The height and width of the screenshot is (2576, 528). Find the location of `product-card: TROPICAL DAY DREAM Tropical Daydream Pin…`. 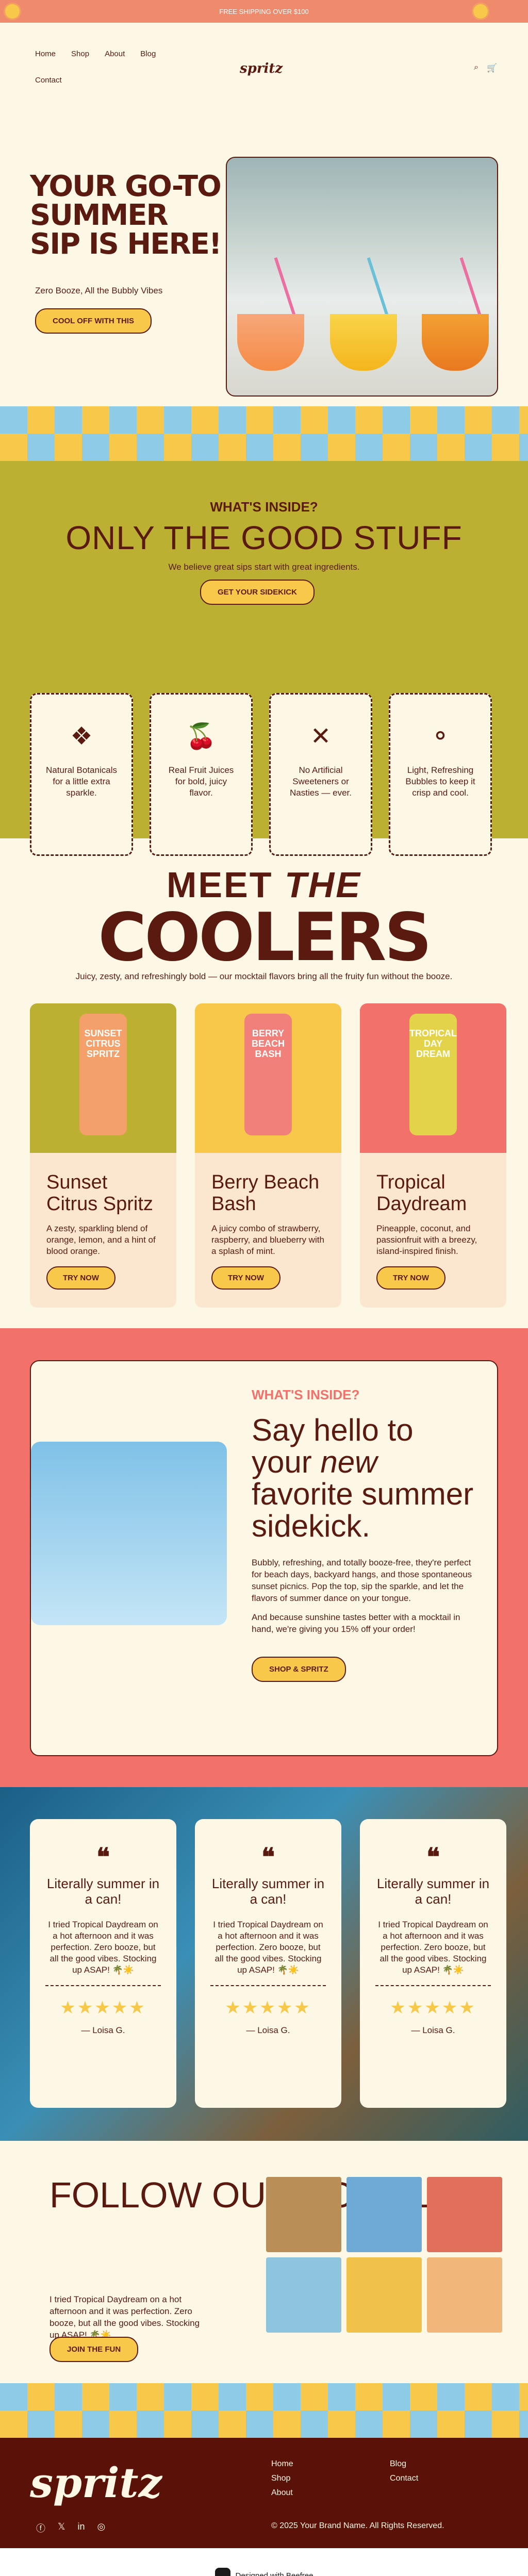

product-card: TROPICAL DAY DREAM Tropical Daydream Pin… is located at coordinates (433, 1155).